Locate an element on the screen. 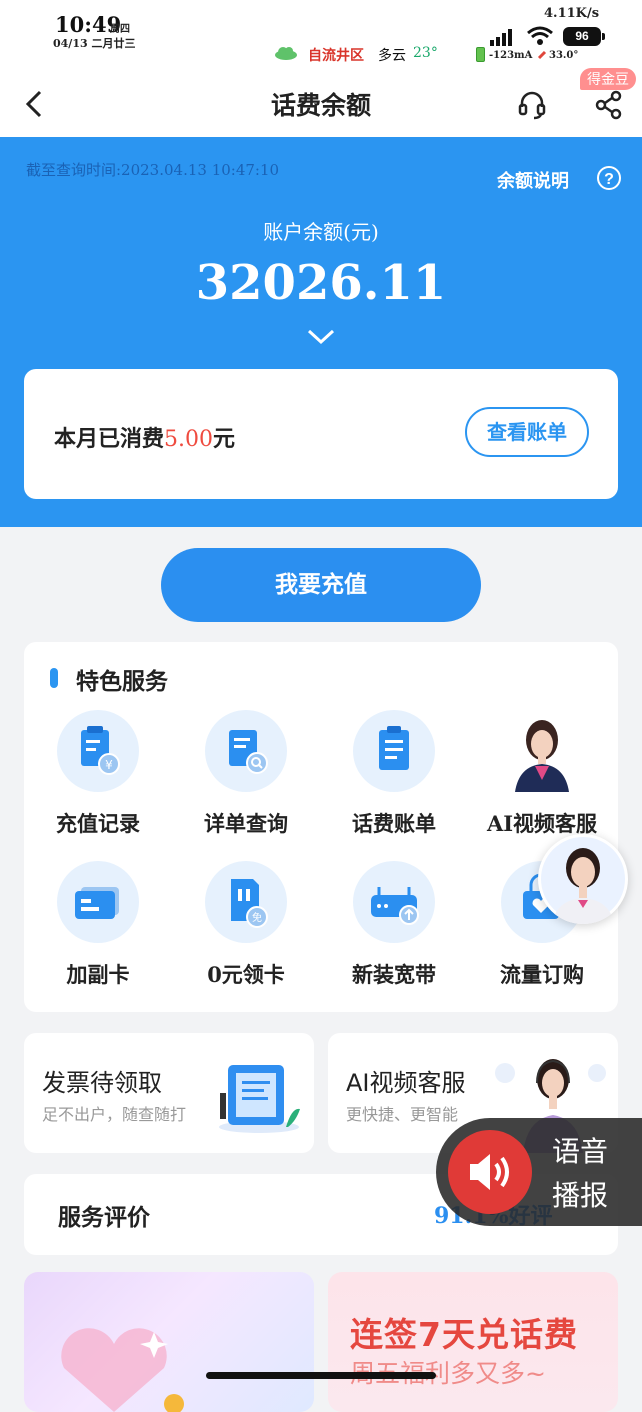 The width and height of the screenshot is (642, 1412). small-battery-icon is located at coordinates (480, 54).